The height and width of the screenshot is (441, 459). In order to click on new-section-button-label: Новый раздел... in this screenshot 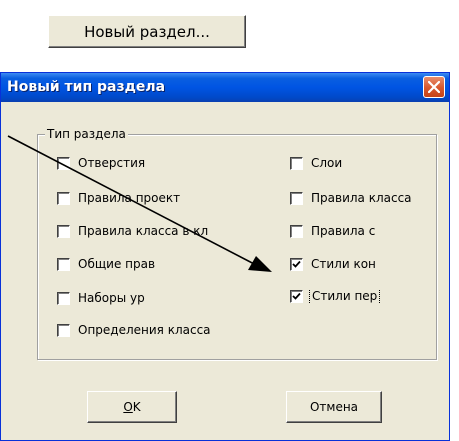, I will do `click(147, 31)`.